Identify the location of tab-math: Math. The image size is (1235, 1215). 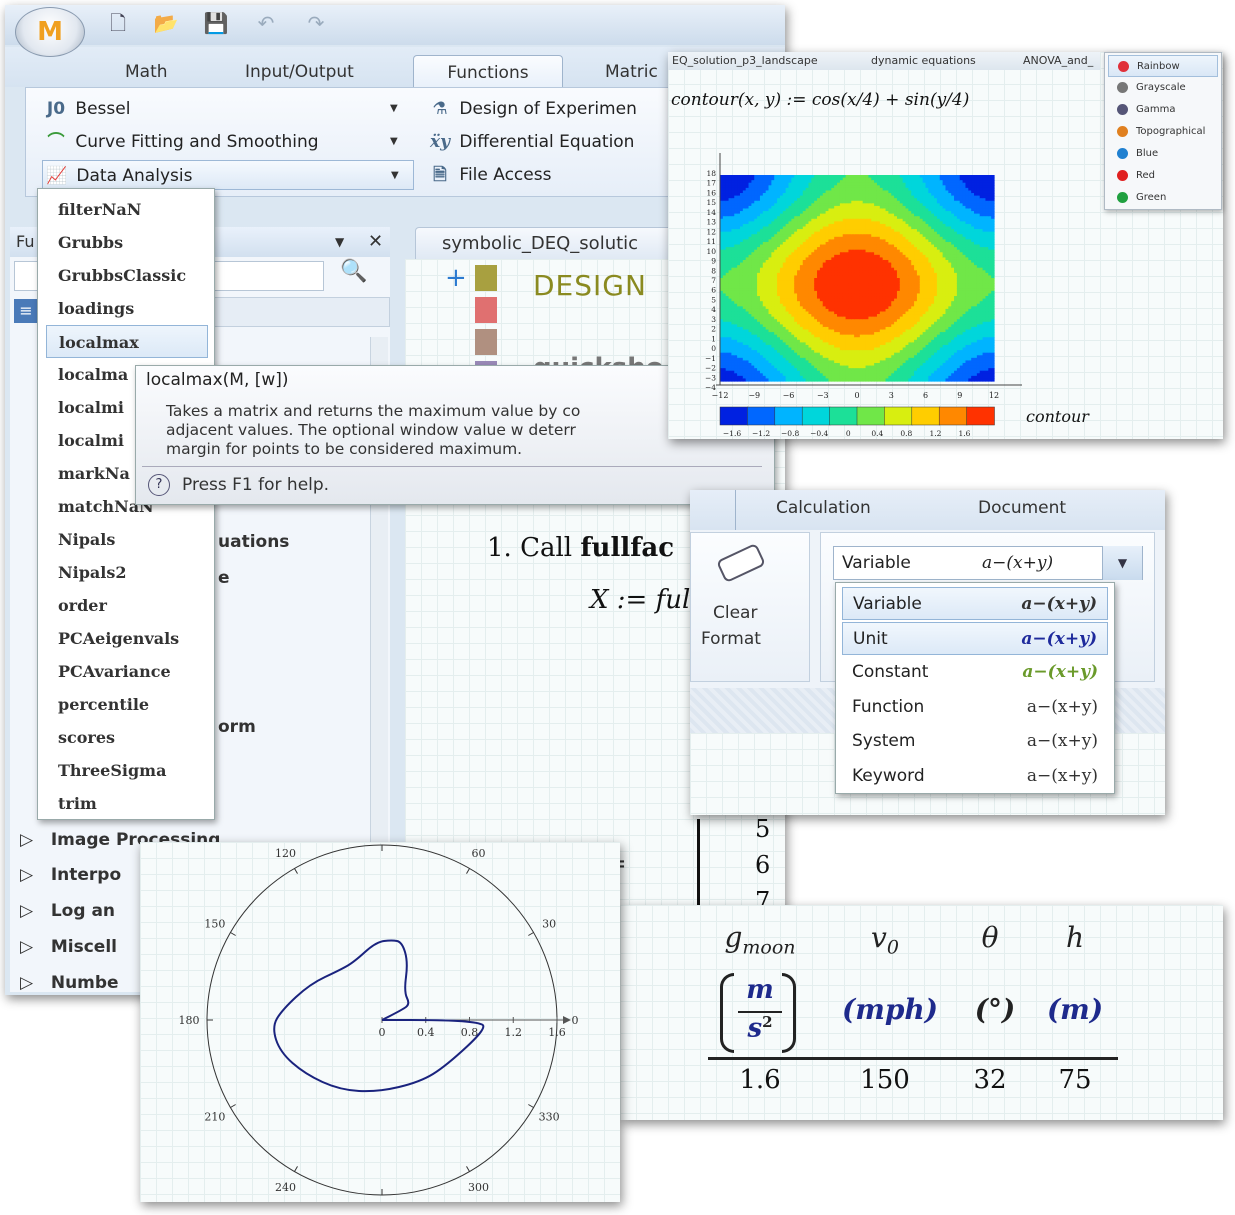
(146, 72).